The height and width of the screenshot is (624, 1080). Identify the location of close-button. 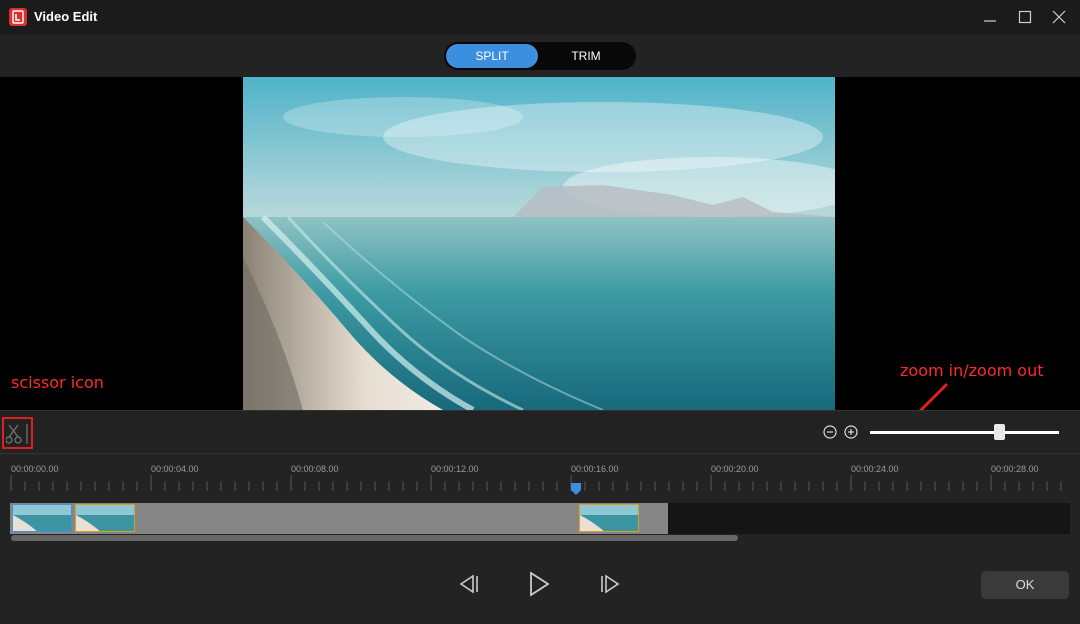
(1059, 17).